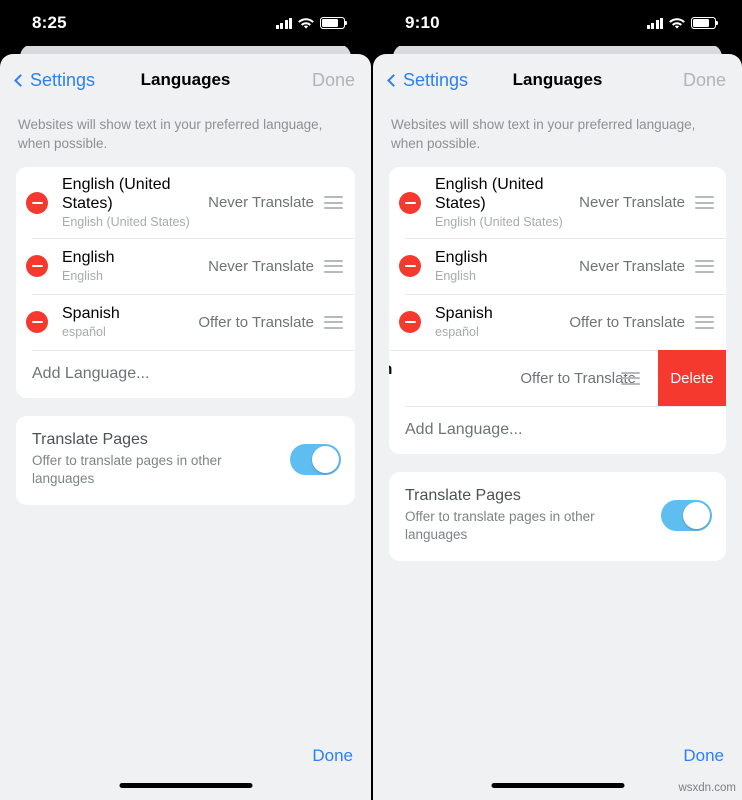 Image resolution: width=742 pixels, height=800 pixels. What do you see at coordinates (454, 378) in the screenshot?
I see `language-names: ench nçais` at bounding box center [454, 378].